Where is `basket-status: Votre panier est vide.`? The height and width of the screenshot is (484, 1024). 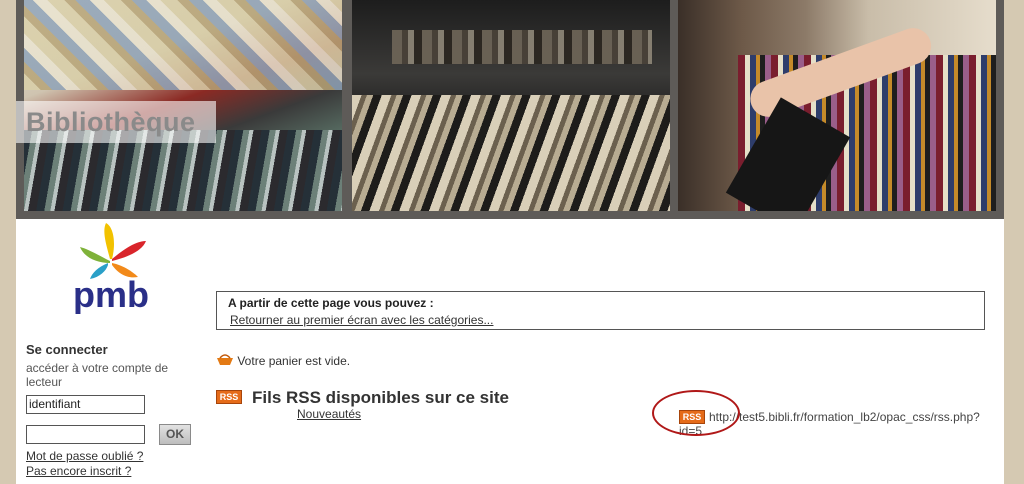
basket-status: Votre panier est vide. is located at coordinates (283, 360).